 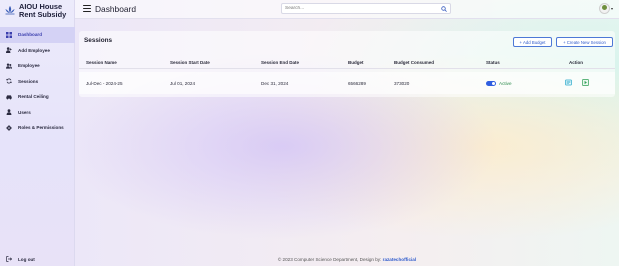 I want to click on brand: AIOU House Rent Subsidy, so click(x=35, y=11).